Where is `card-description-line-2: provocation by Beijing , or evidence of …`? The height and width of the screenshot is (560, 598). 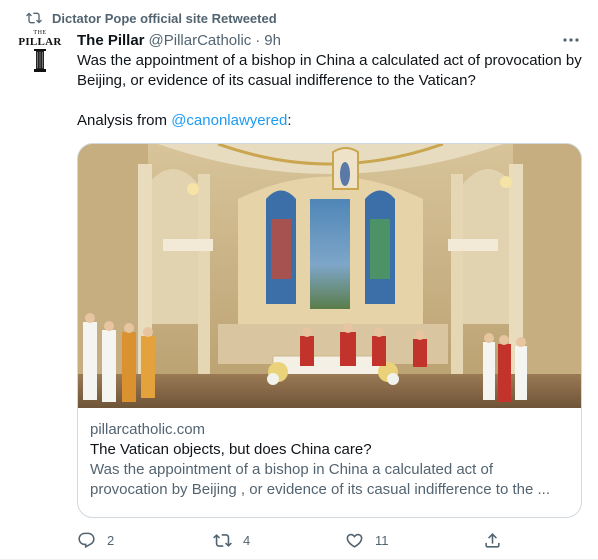
card-description-line-2: provocation by Beijing , or evidence of … is located at coordinates (320, 489).